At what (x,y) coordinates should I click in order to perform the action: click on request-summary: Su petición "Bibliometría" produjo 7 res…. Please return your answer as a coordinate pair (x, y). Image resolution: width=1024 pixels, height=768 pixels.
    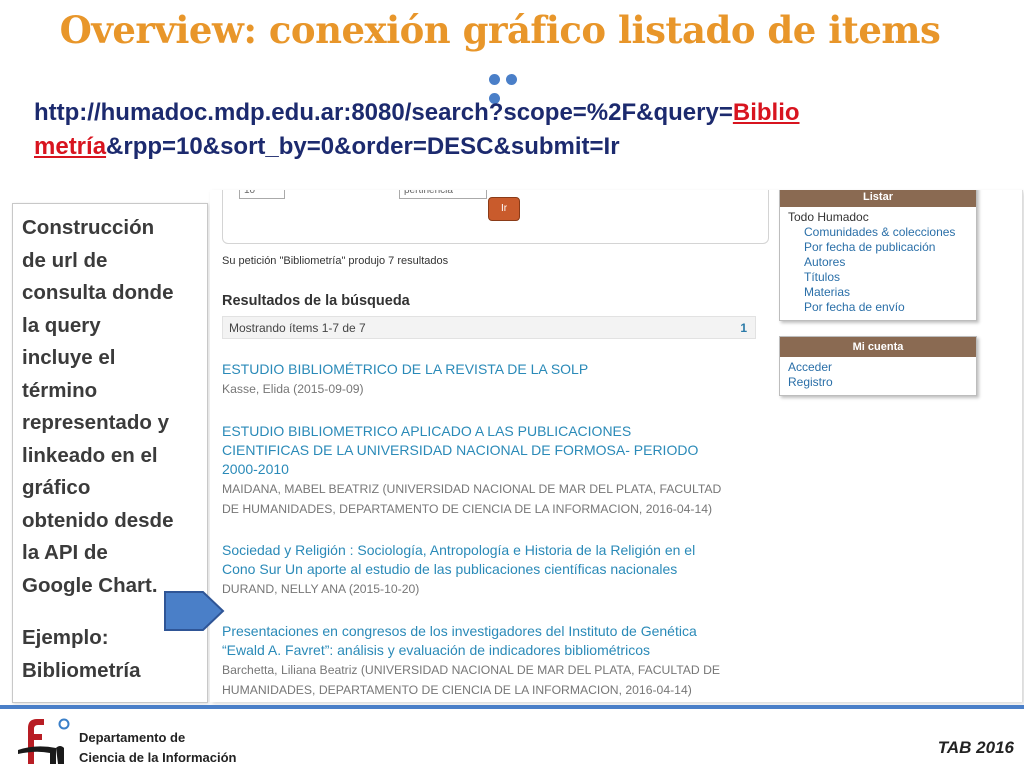
    Looking at the image, I should click on (335, 261).